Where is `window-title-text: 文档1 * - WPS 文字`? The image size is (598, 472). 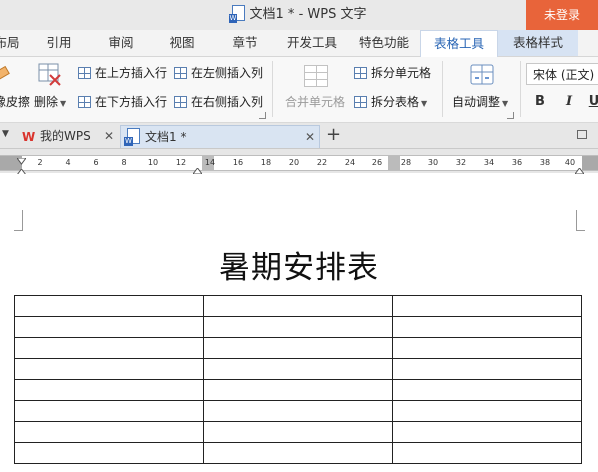
window-title-text: 文档1 * - WPS 文字 is located at coordinates (308, 14).